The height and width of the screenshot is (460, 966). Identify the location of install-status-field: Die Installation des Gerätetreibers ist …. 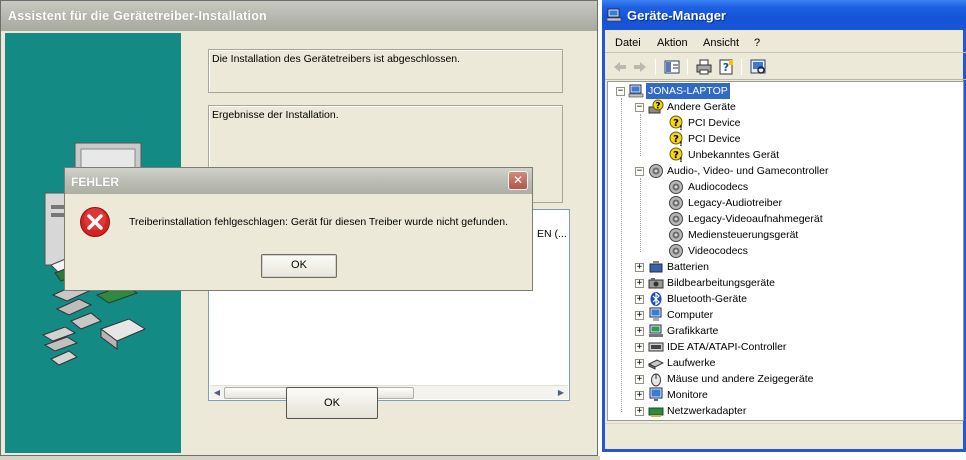
(385, 71).